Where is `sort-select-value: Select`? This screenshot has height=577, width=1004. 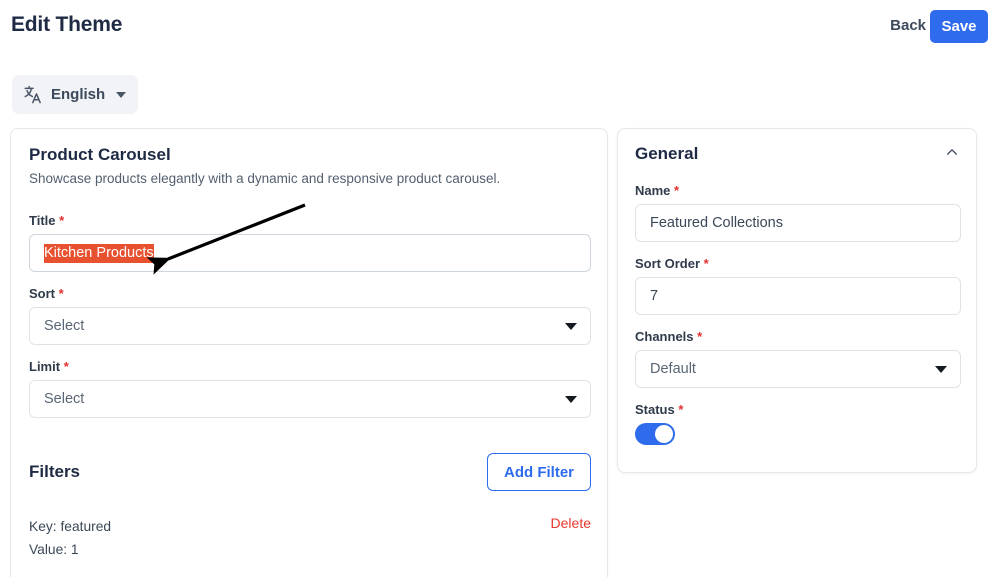
sort-select-value: Select is located at coordinates (64, 326).